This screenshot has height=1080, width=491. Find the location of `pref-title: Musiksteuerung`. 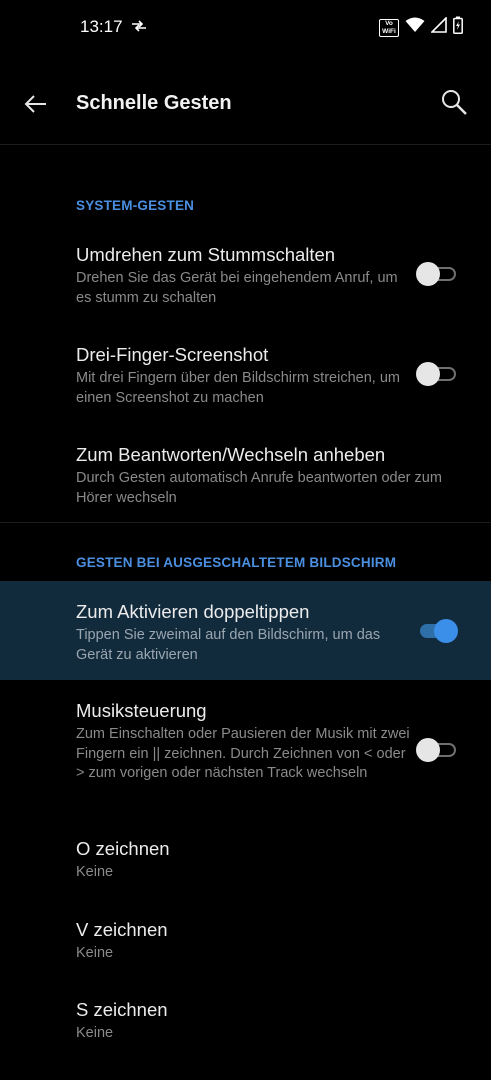

pref-title: Musiksteuerung is located at coordinates (141, 710).